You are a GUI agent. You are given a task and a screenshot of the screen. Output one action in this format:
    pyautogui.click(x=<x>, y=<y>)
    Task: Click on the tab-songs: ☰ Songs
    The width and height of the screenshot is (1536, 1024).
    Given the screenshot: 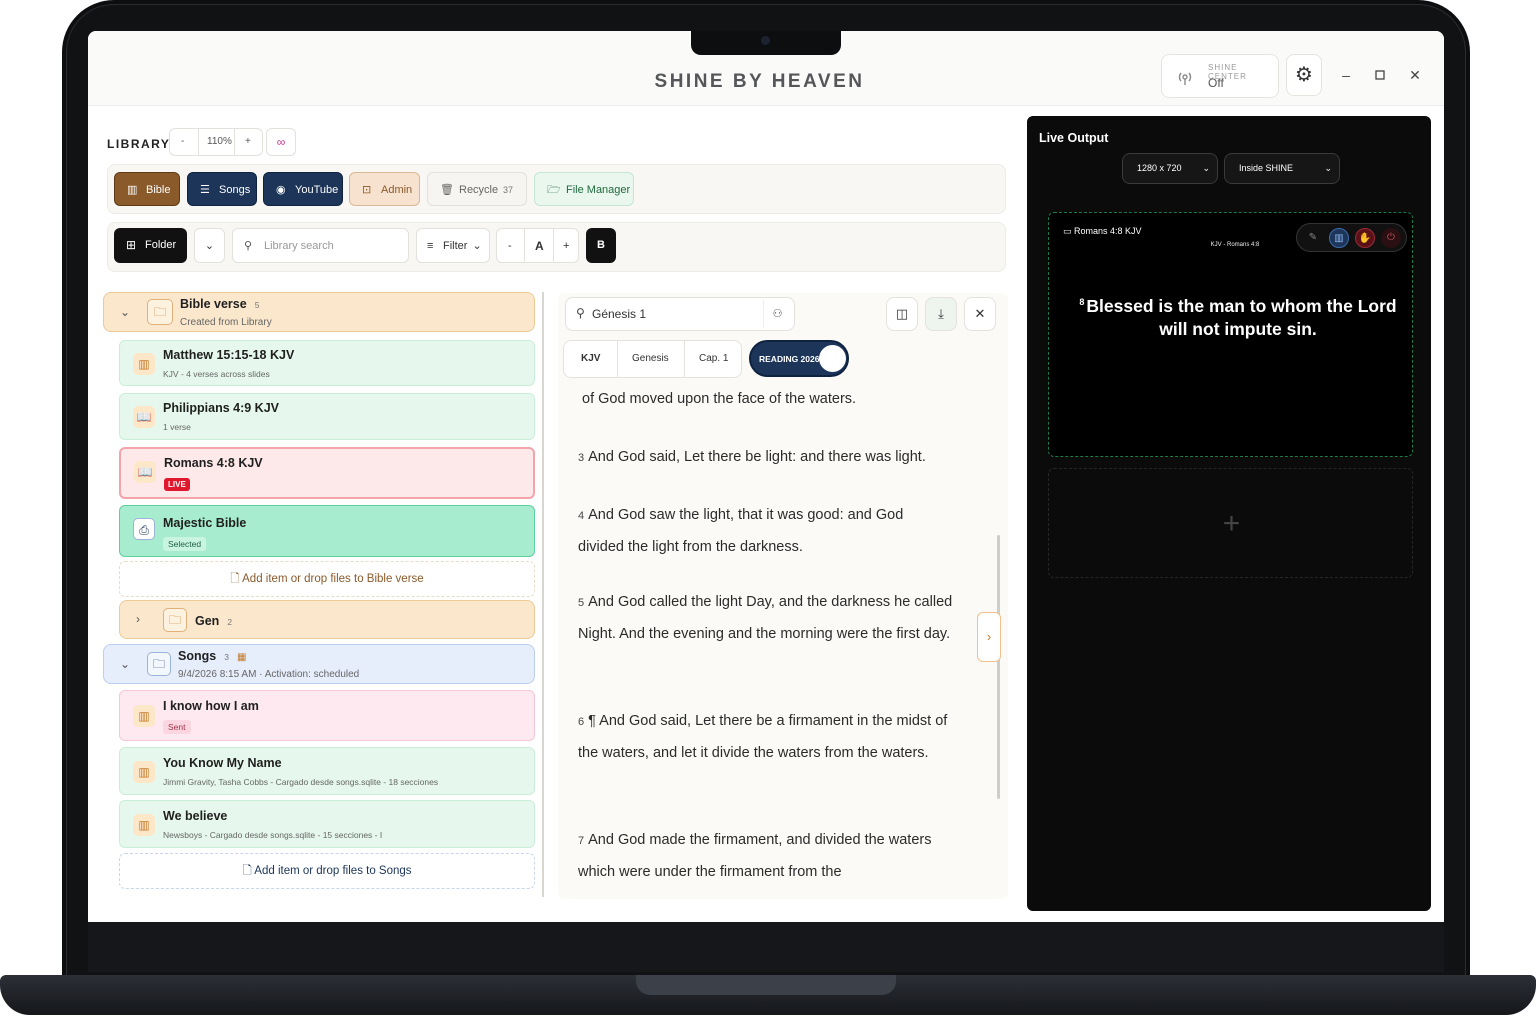 What is the action you would take?
    pyautogui.click(x=222, y=189)
    